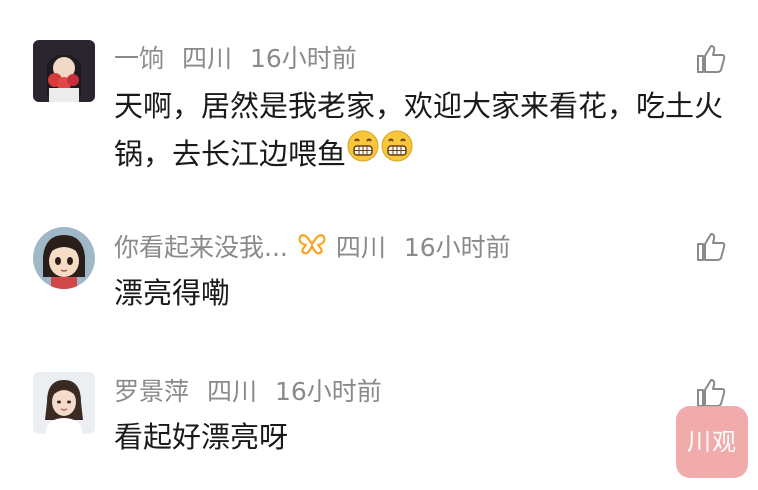 The width and height of the screenshot is (758, 490). I want to click on avatar-woman-flowers-icon, so click(64, 71).